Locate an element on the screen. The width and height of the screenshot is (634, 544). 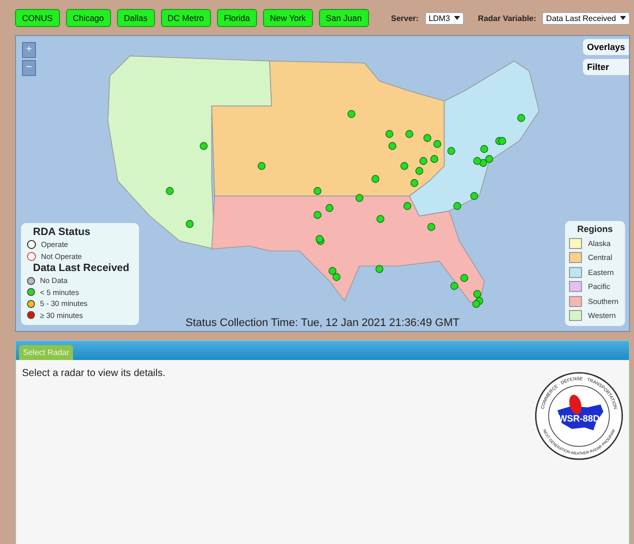
region-button: DC Metro is located at coordinates (185, 18).